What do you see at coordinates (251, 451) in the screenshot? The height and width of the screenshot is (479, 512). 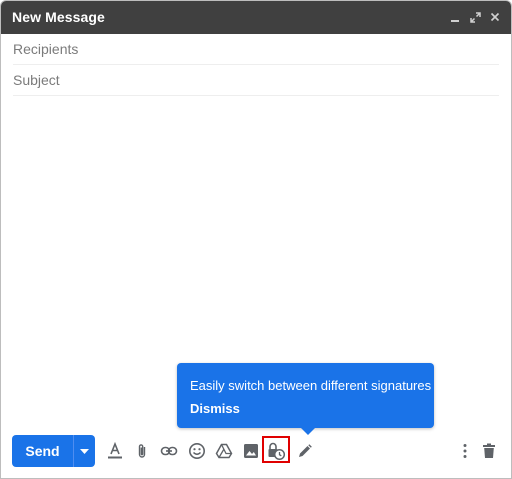 I see `photo-icon` at bounding box center [251, 451].